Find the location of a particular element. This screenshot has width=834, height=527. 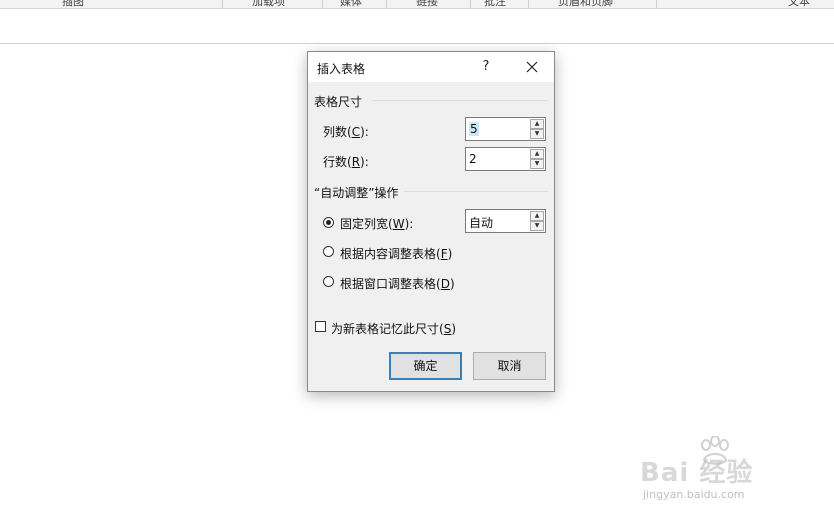

ribbon-group-media: 媒体 is located at coordinates (351, 4).